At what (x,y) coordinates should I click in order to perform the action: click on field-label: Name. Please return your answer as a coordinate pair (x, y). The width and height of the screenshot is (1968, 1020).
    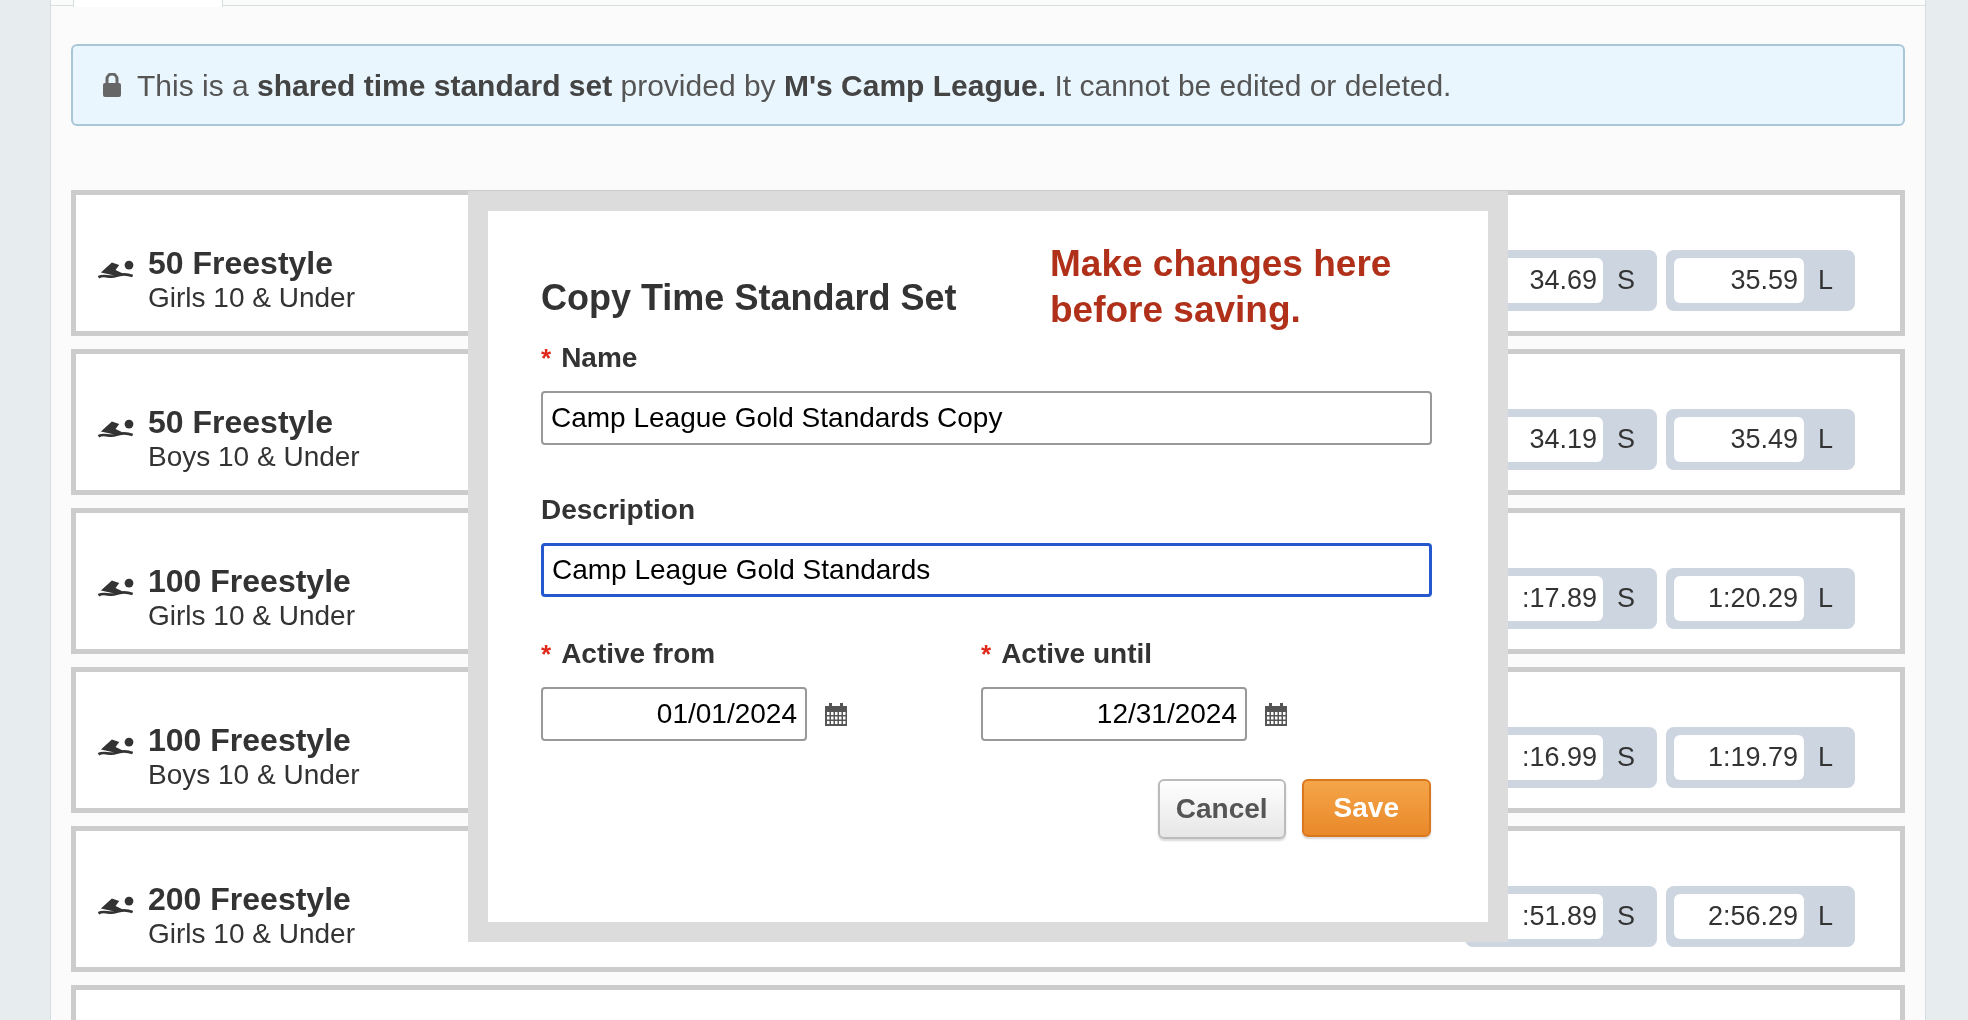
    Looking at the image, I should click on (599, 358).